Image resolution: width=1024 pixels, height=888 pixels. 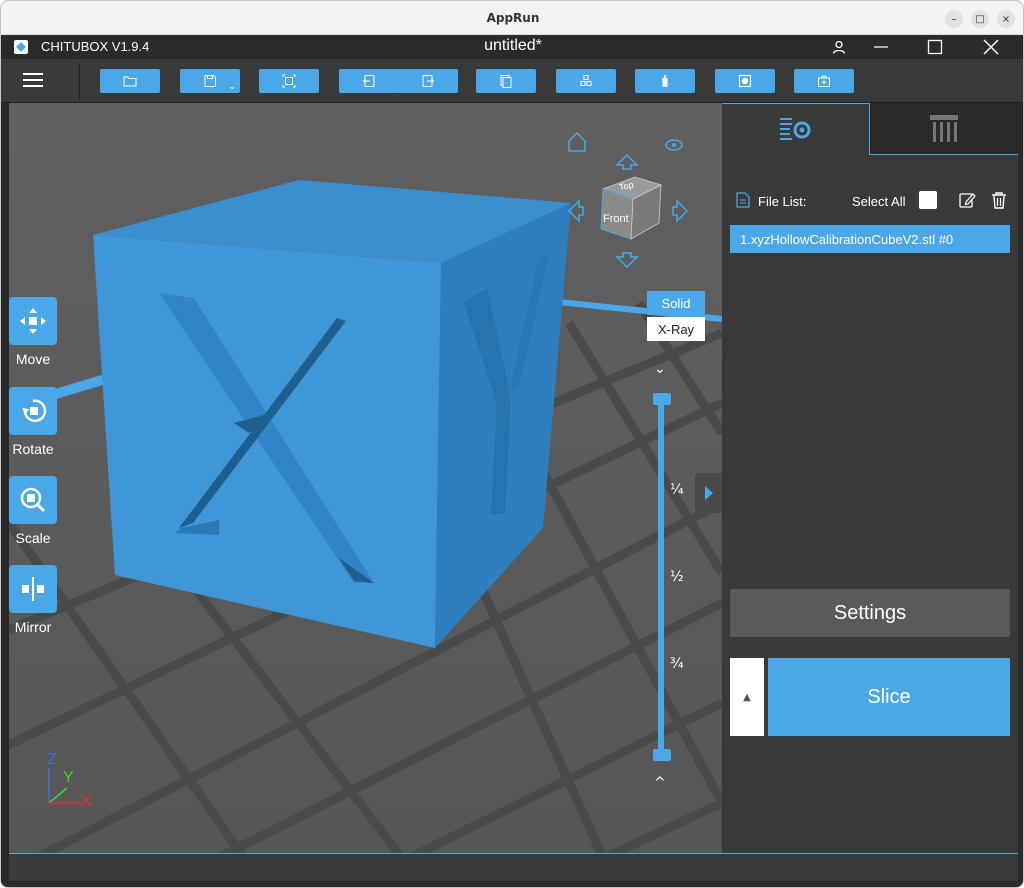 What do you see at coordinates (5, 495) in the screenshot?
I see `window-frame-left` at bounding box center [5, 495].